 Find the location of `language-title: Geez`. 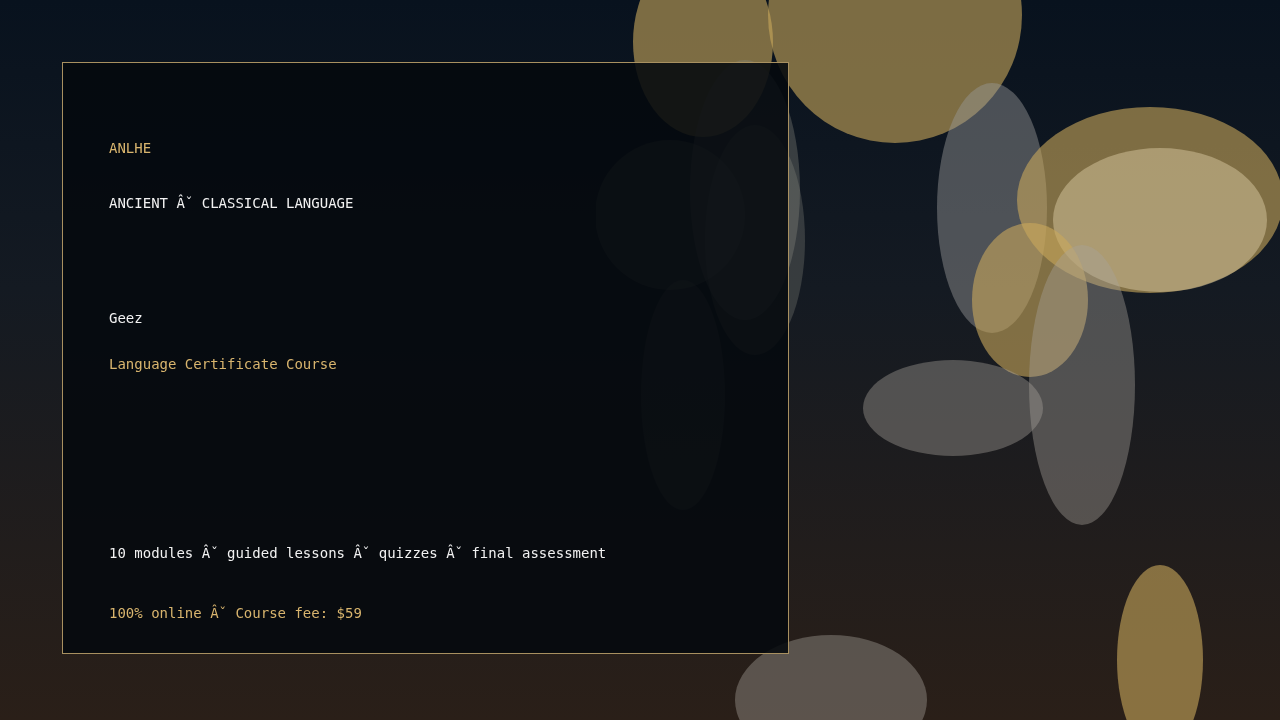

language-title: Geez is located at coordinates (126, 318).